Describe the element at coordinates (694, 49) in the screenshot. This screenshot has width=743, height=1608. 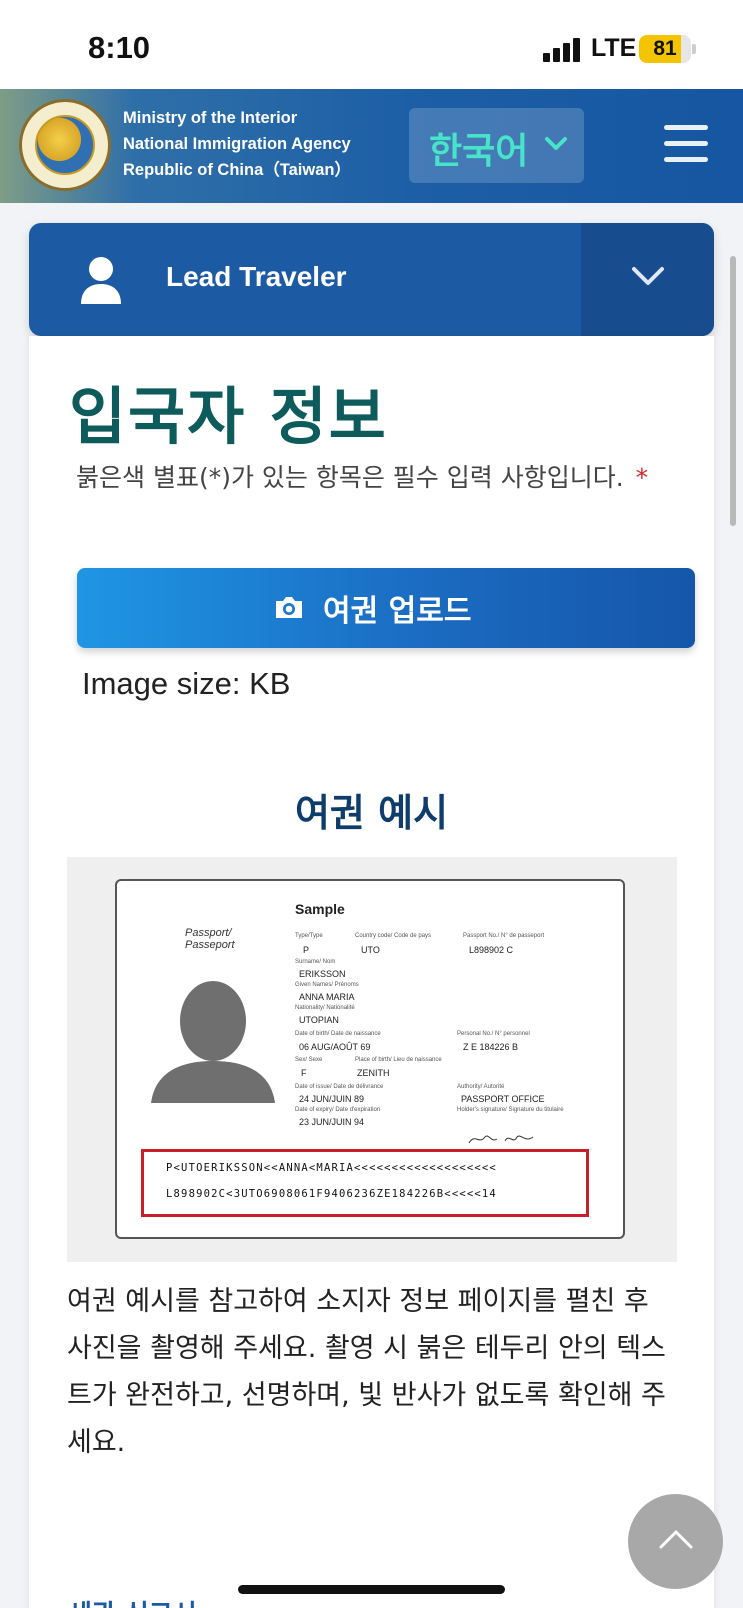
I see `battery-tip` at that location.